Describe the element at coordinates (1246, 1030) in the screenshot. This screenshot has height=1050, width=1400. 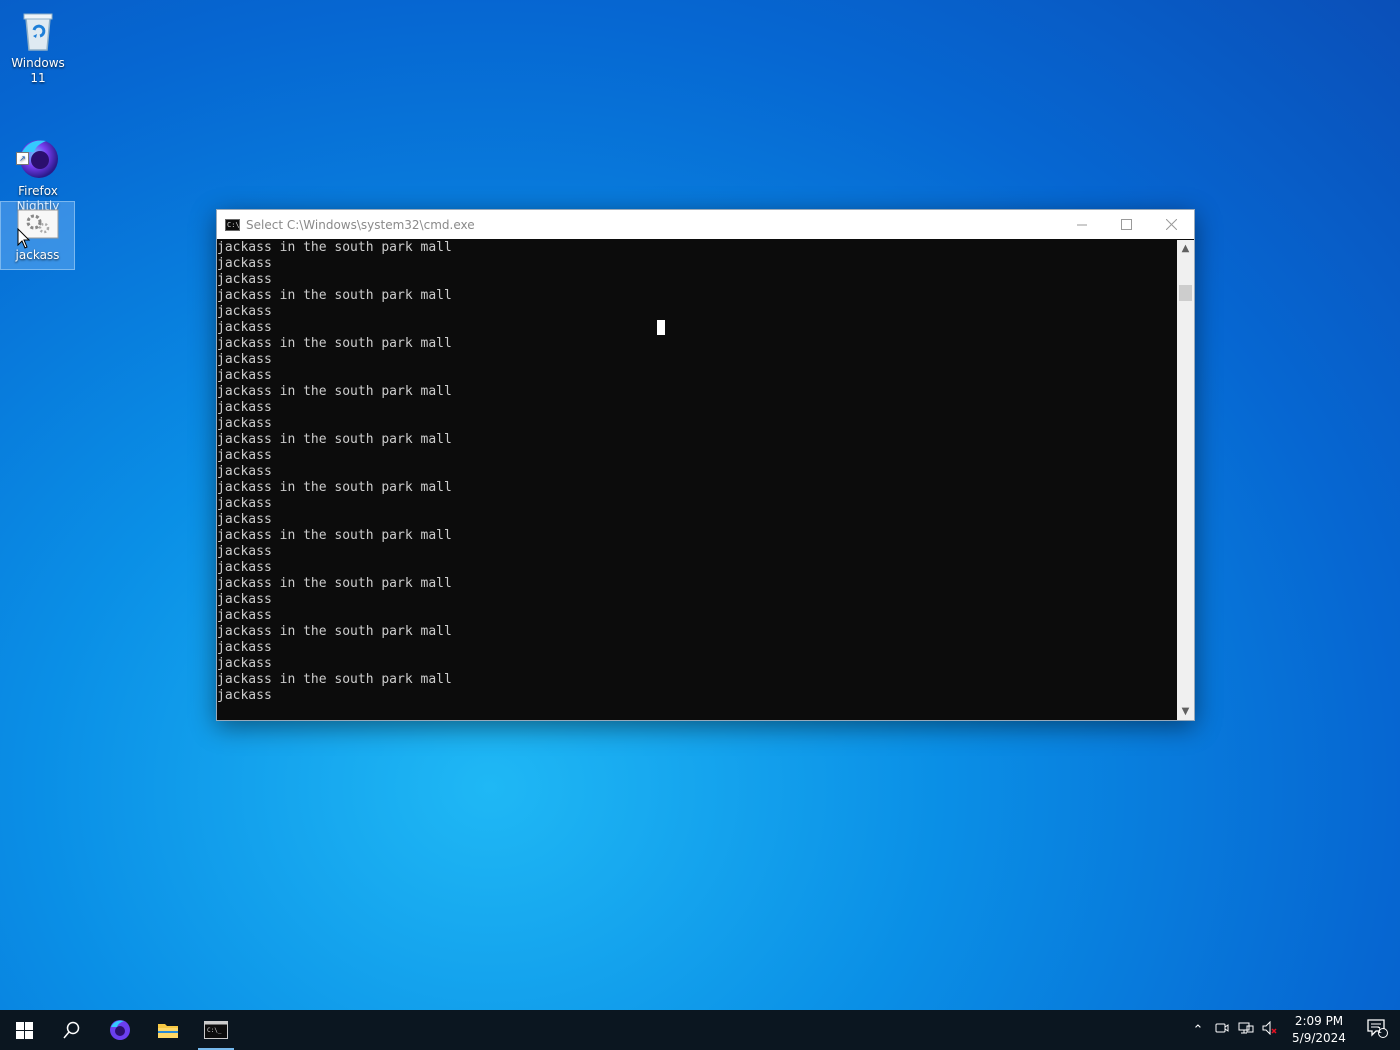
I see `network-icon` at that location.